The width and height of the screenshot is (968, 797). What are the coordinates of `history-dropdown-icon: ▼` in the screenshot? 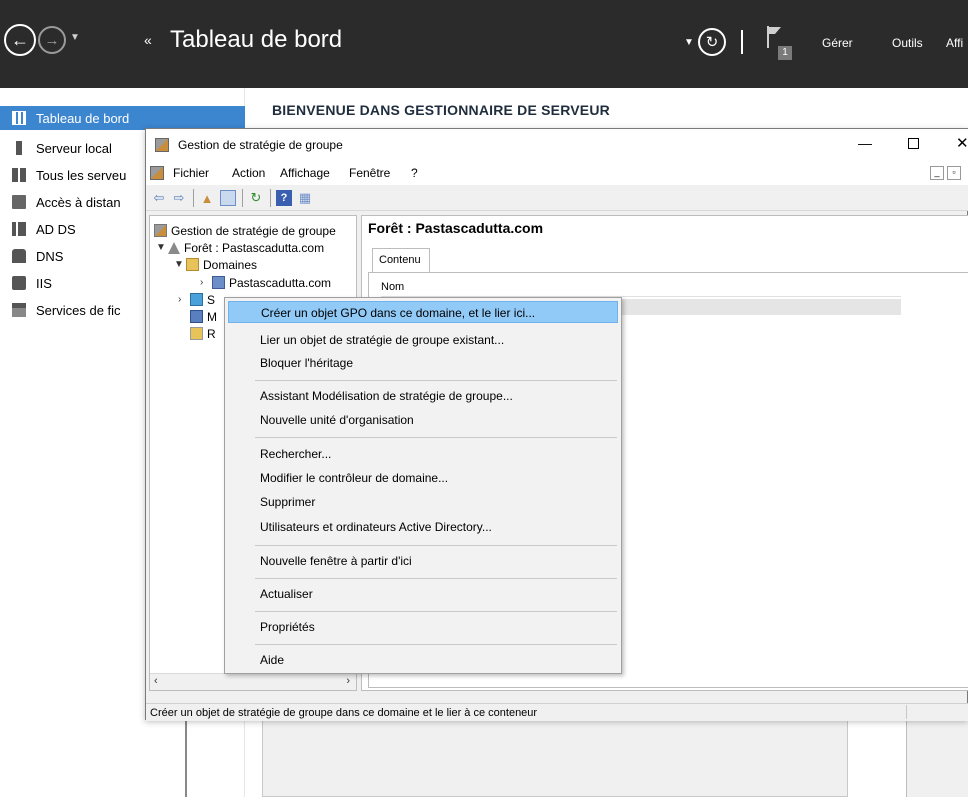 It's located at (75, 37).